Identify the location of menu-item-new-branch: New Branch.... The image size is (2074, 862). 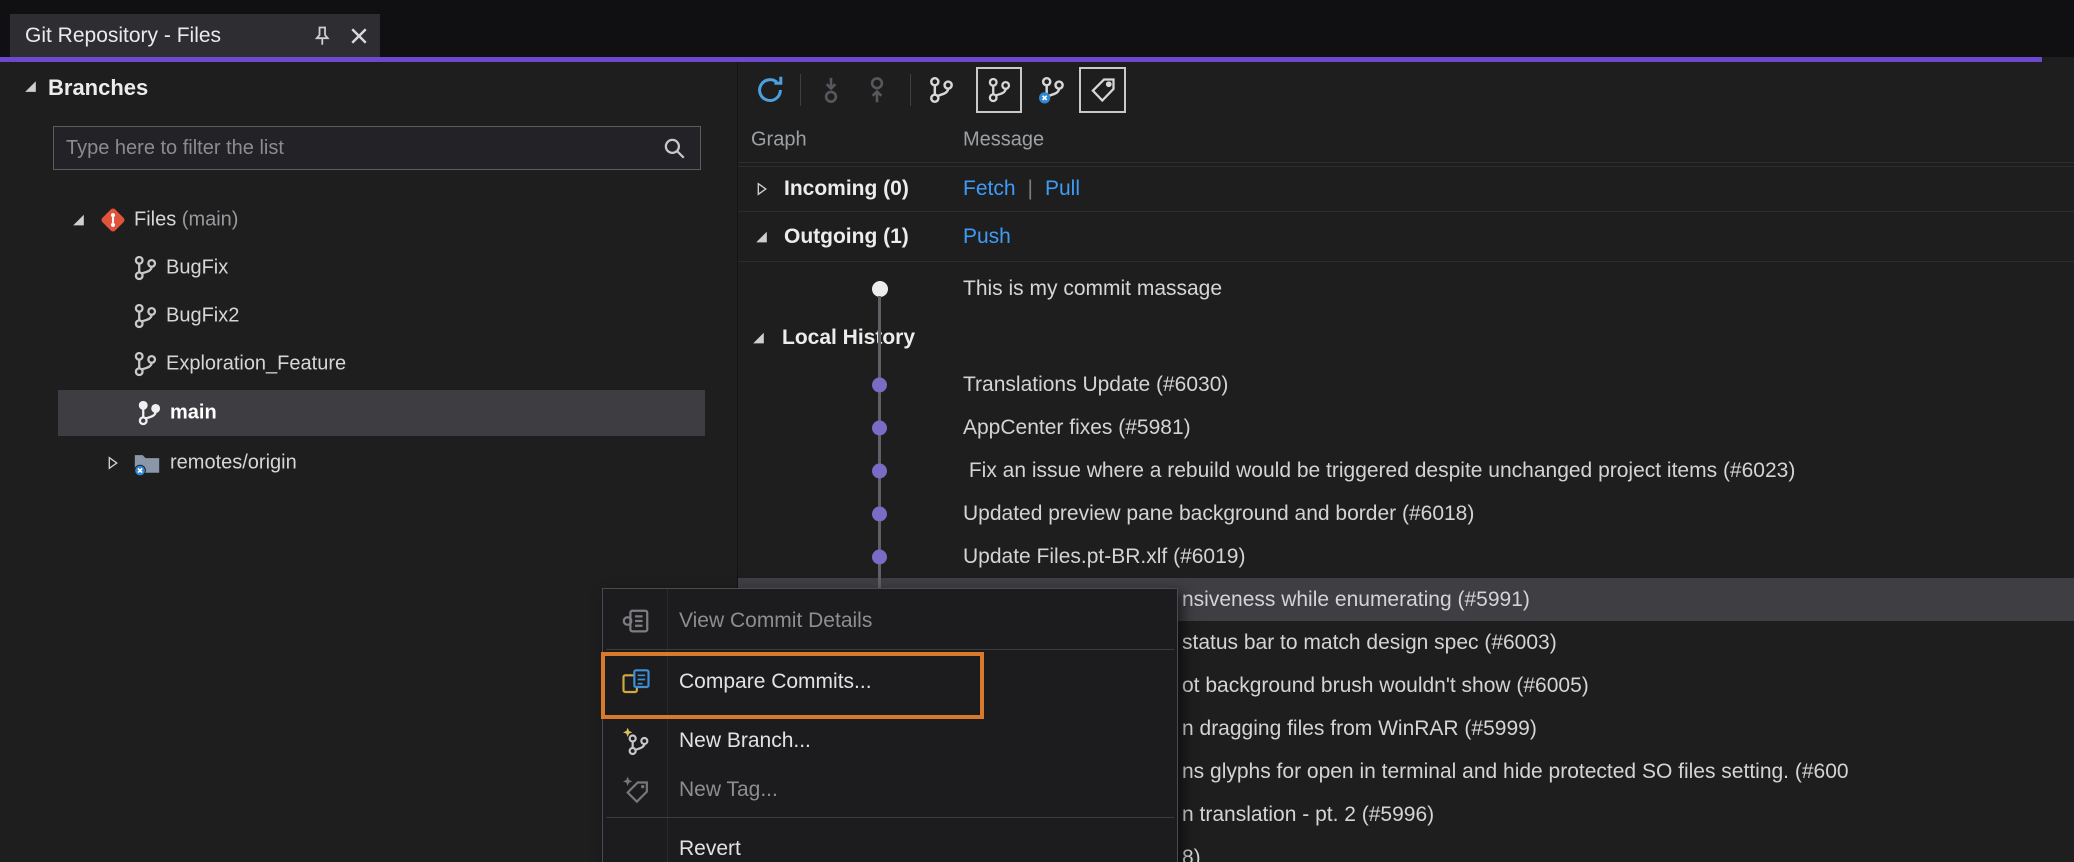
(890, 741).